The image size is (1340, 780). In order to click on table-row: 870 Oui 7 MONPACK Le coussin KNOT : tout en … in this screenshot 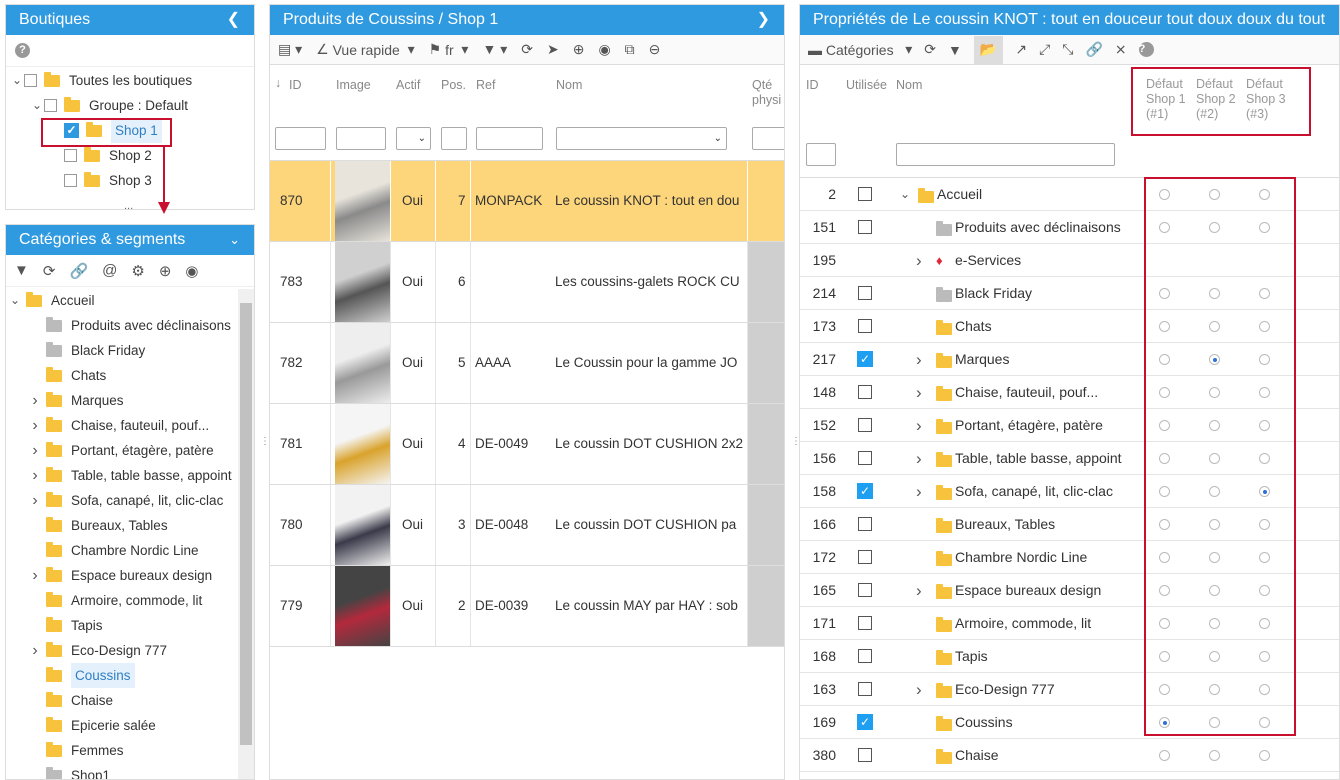, I will do `click(527, 201)`.